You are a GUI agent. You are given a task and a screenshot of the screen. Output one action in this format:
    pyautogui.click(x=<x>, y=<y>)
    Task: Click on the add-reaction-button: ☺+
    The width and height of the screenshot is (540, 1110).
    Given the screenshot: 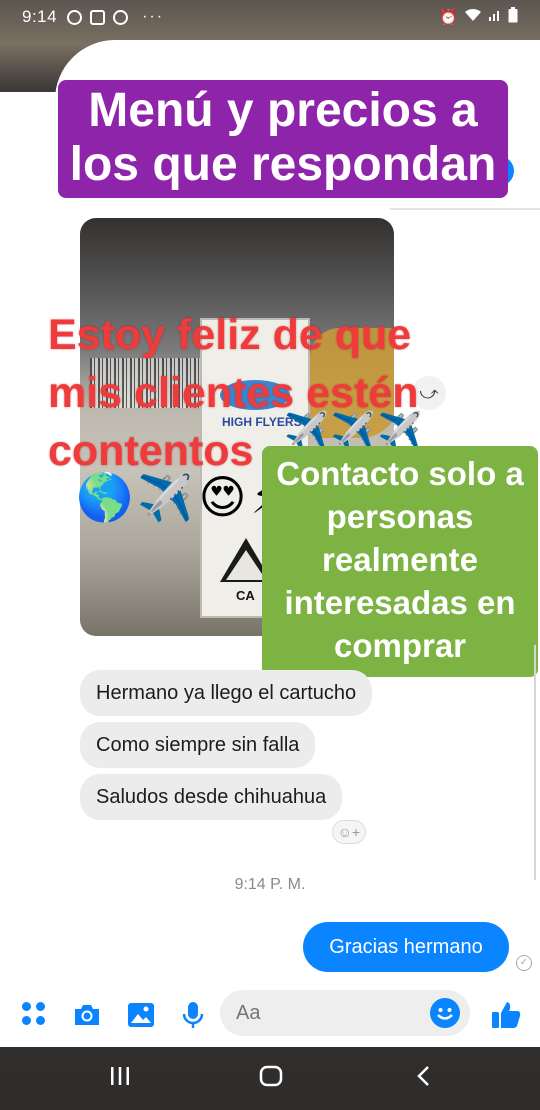 What is the action you would take?
    pyautogui.click(x=349, y=832)
    